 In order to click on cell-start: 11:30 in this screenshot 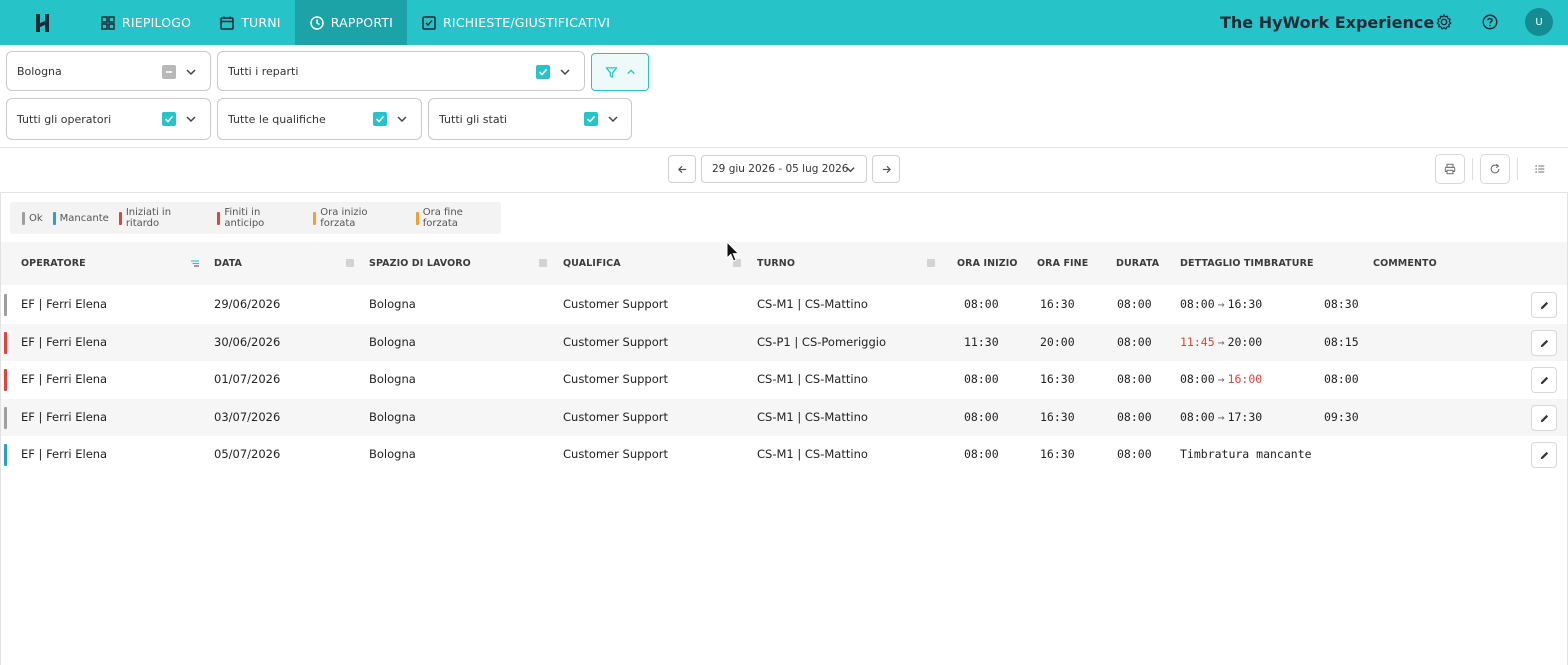, I will do `click(981, 342)`.